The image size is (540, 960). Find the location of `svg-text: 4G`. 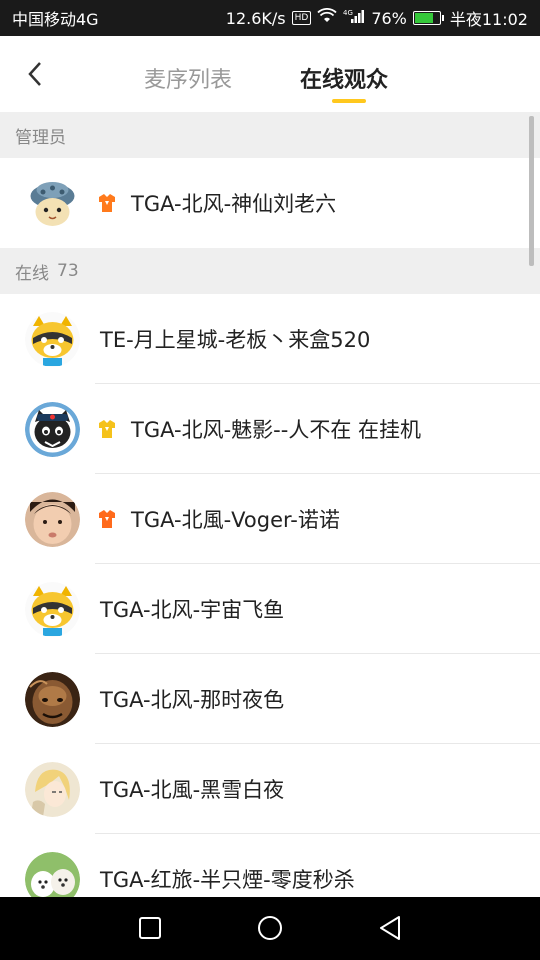

svg-text: 4G is located at coordinates (348, 13).